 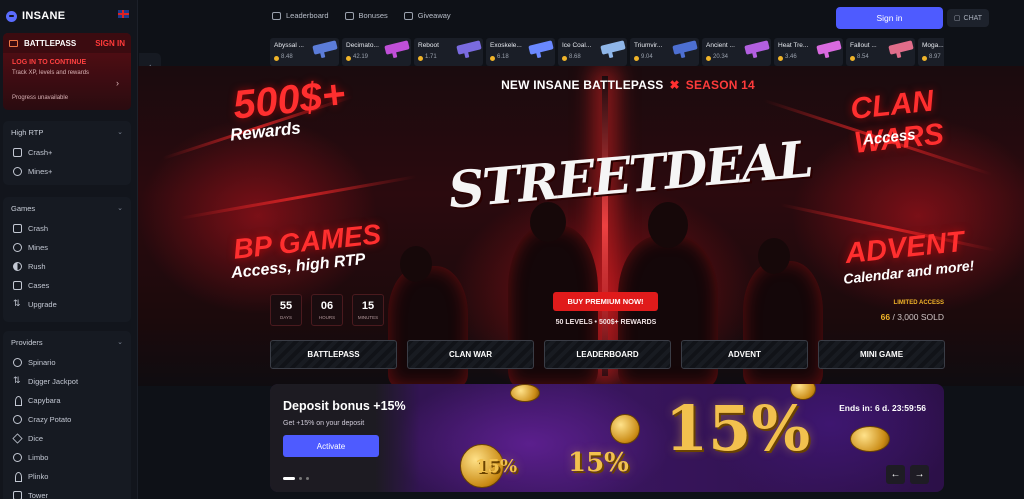 I want to click on drop-price: 8.54, so click(x=863, y=57).